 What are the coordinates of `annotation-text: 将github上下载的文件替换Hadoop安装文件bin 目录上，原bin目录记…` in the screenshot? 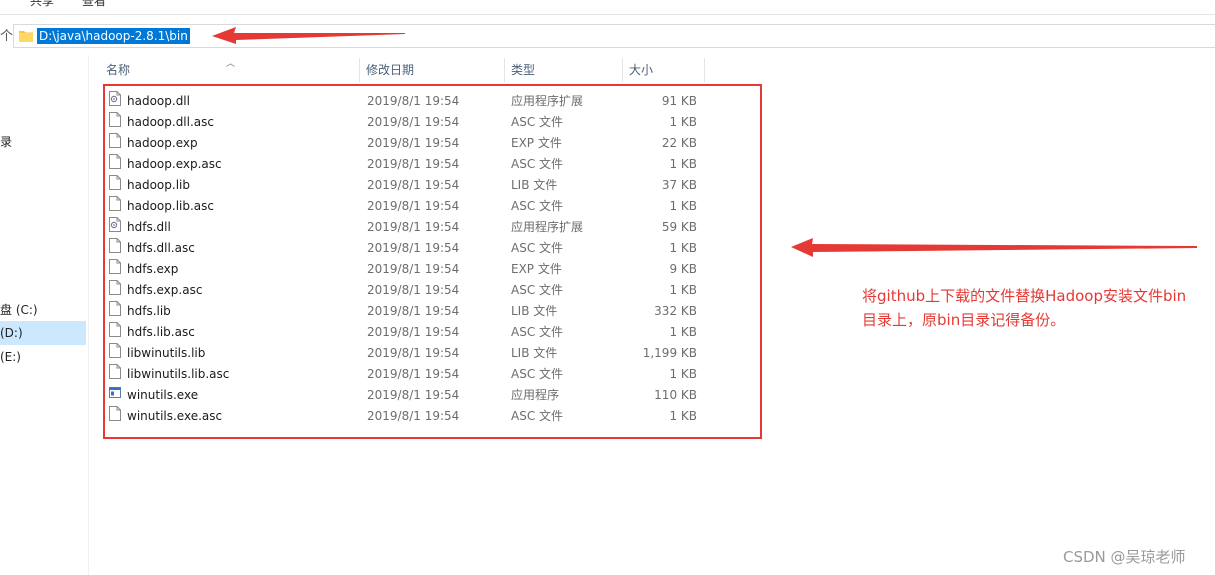 It's located at (1037, 308).